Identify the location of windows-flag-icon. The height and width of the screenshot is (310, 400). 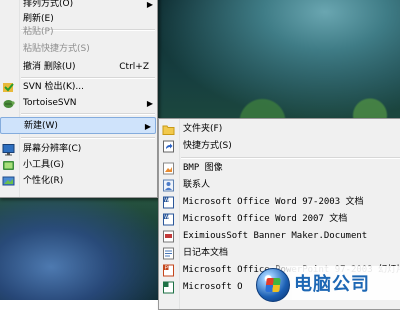
(273, 285).